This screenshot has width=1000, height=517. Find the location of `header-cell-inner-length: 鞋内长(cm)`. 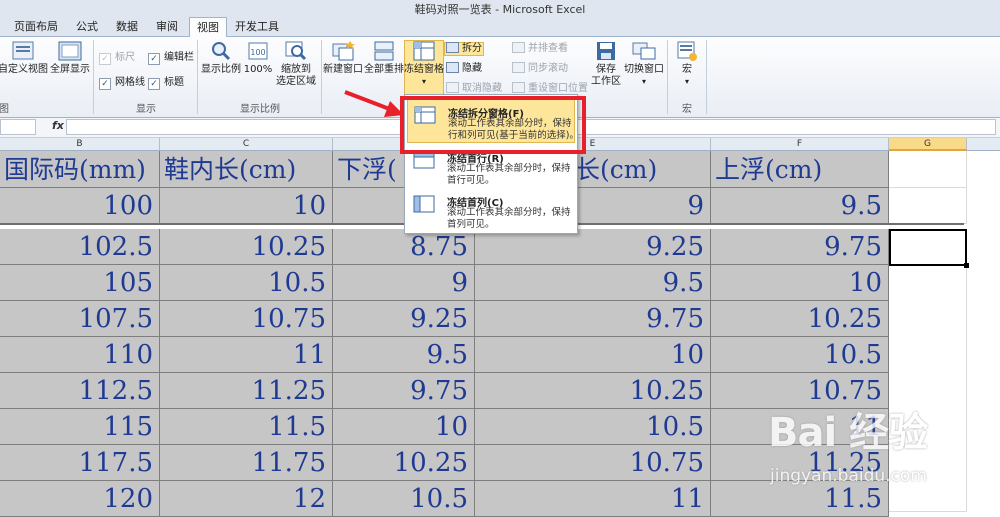

header-cell-inner-length: 鞋内长(cm) is located at coordinates (246, 169).